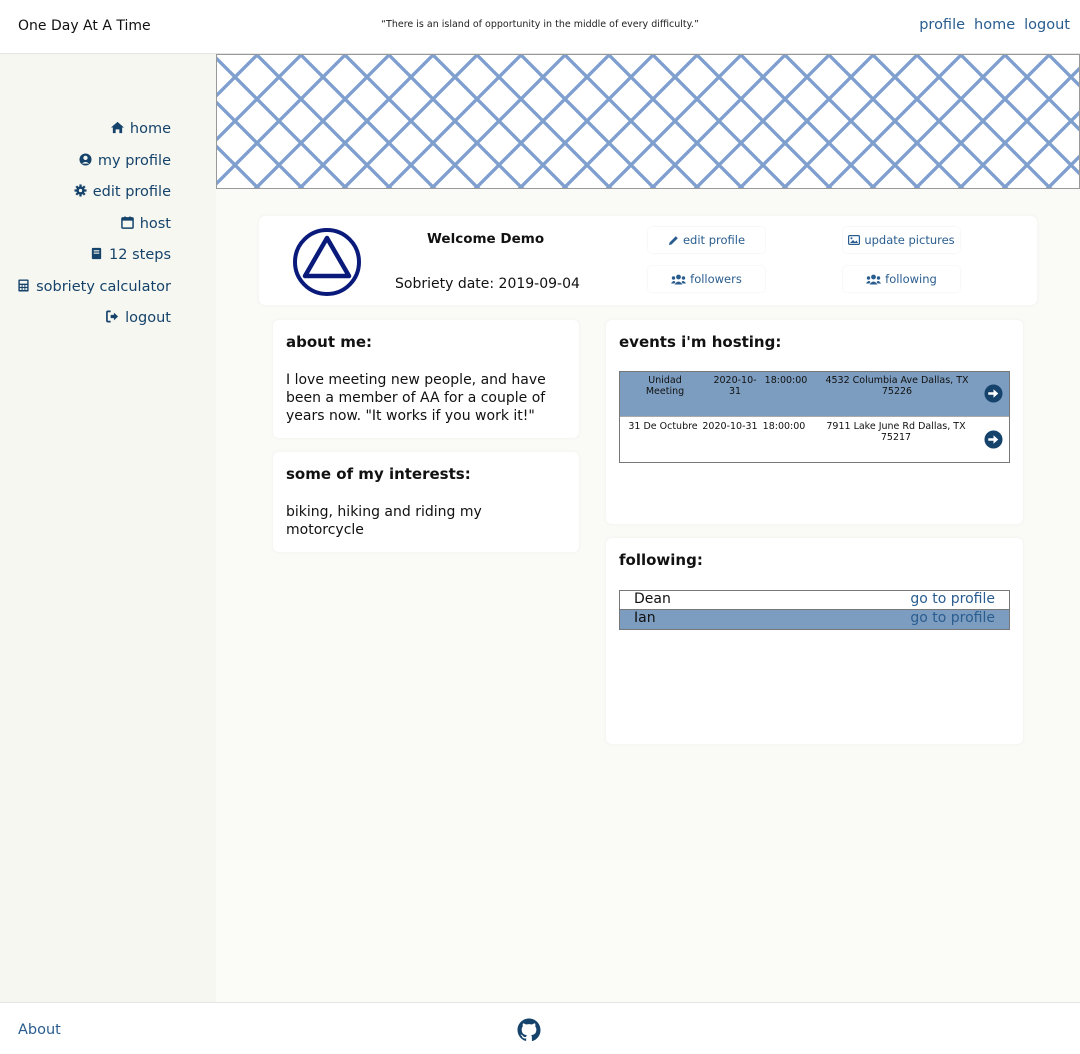 The height and width of the screenshot is (1054, 1080). I want to click on sidebar-item-label: home, so click(150, 129).